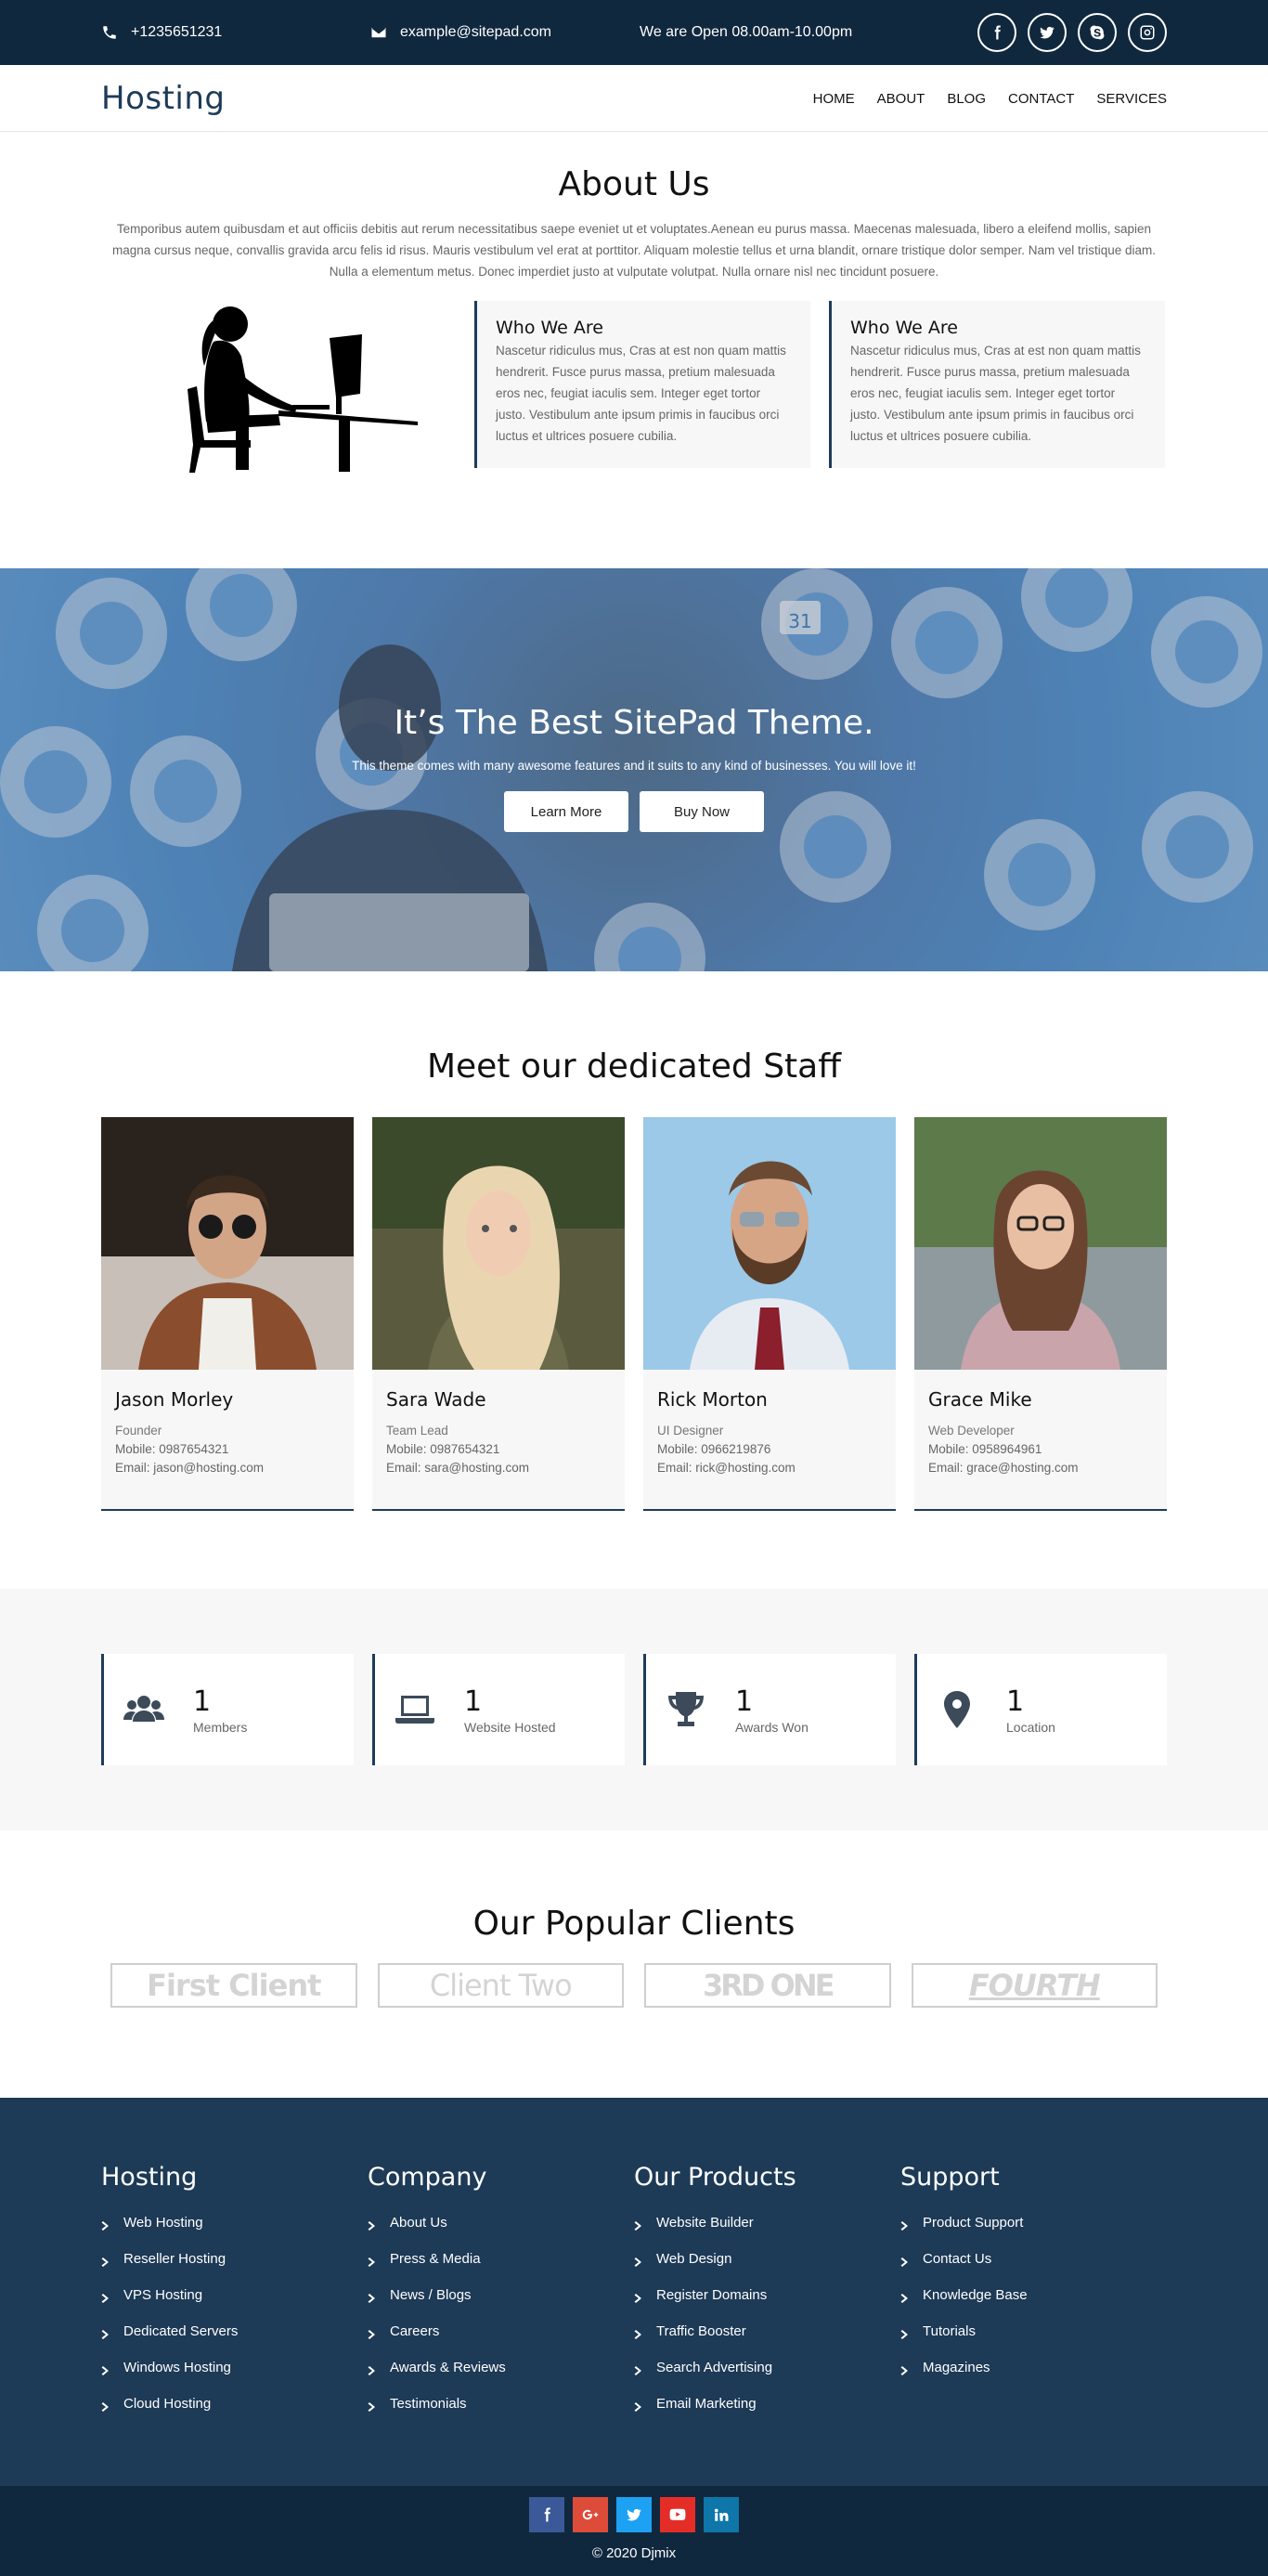  What do you see at coordinates (1147, 32) in the screenshot?
I see `instagram-link` at bounding box center [1147, 32].